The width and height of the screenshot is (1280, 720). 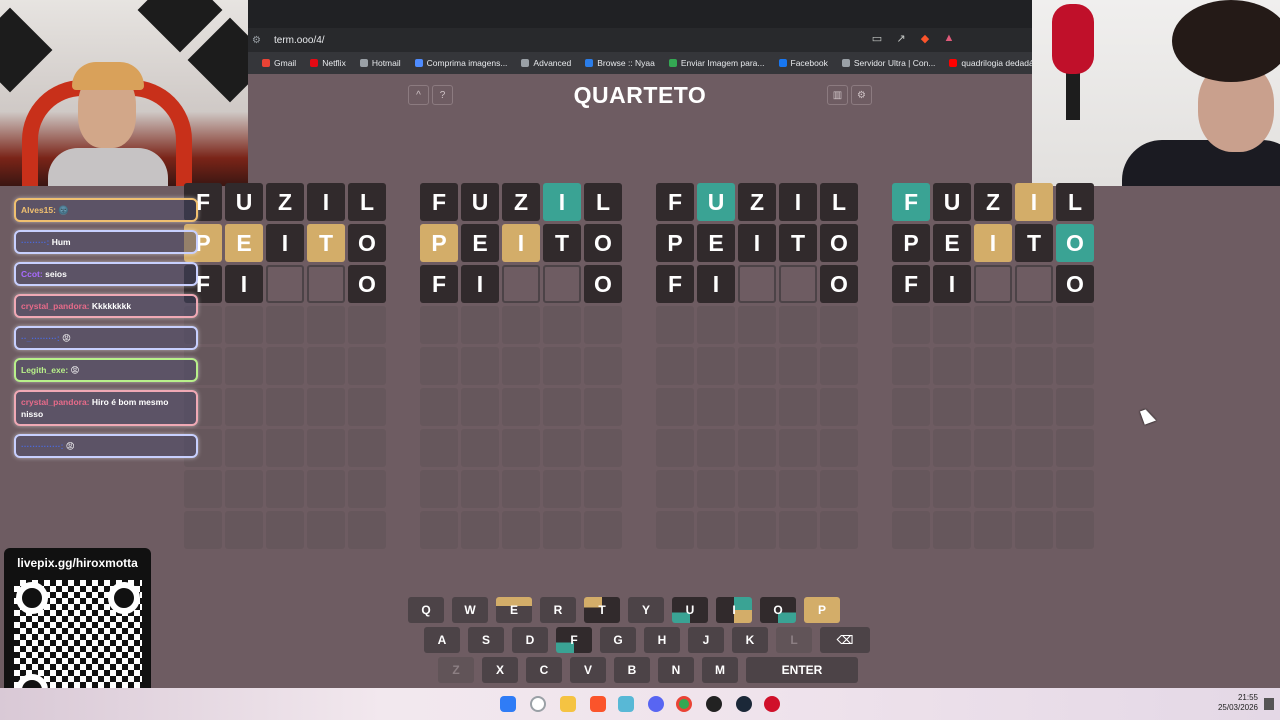 I want to click on key-l: L, so click(x=794, y=640).